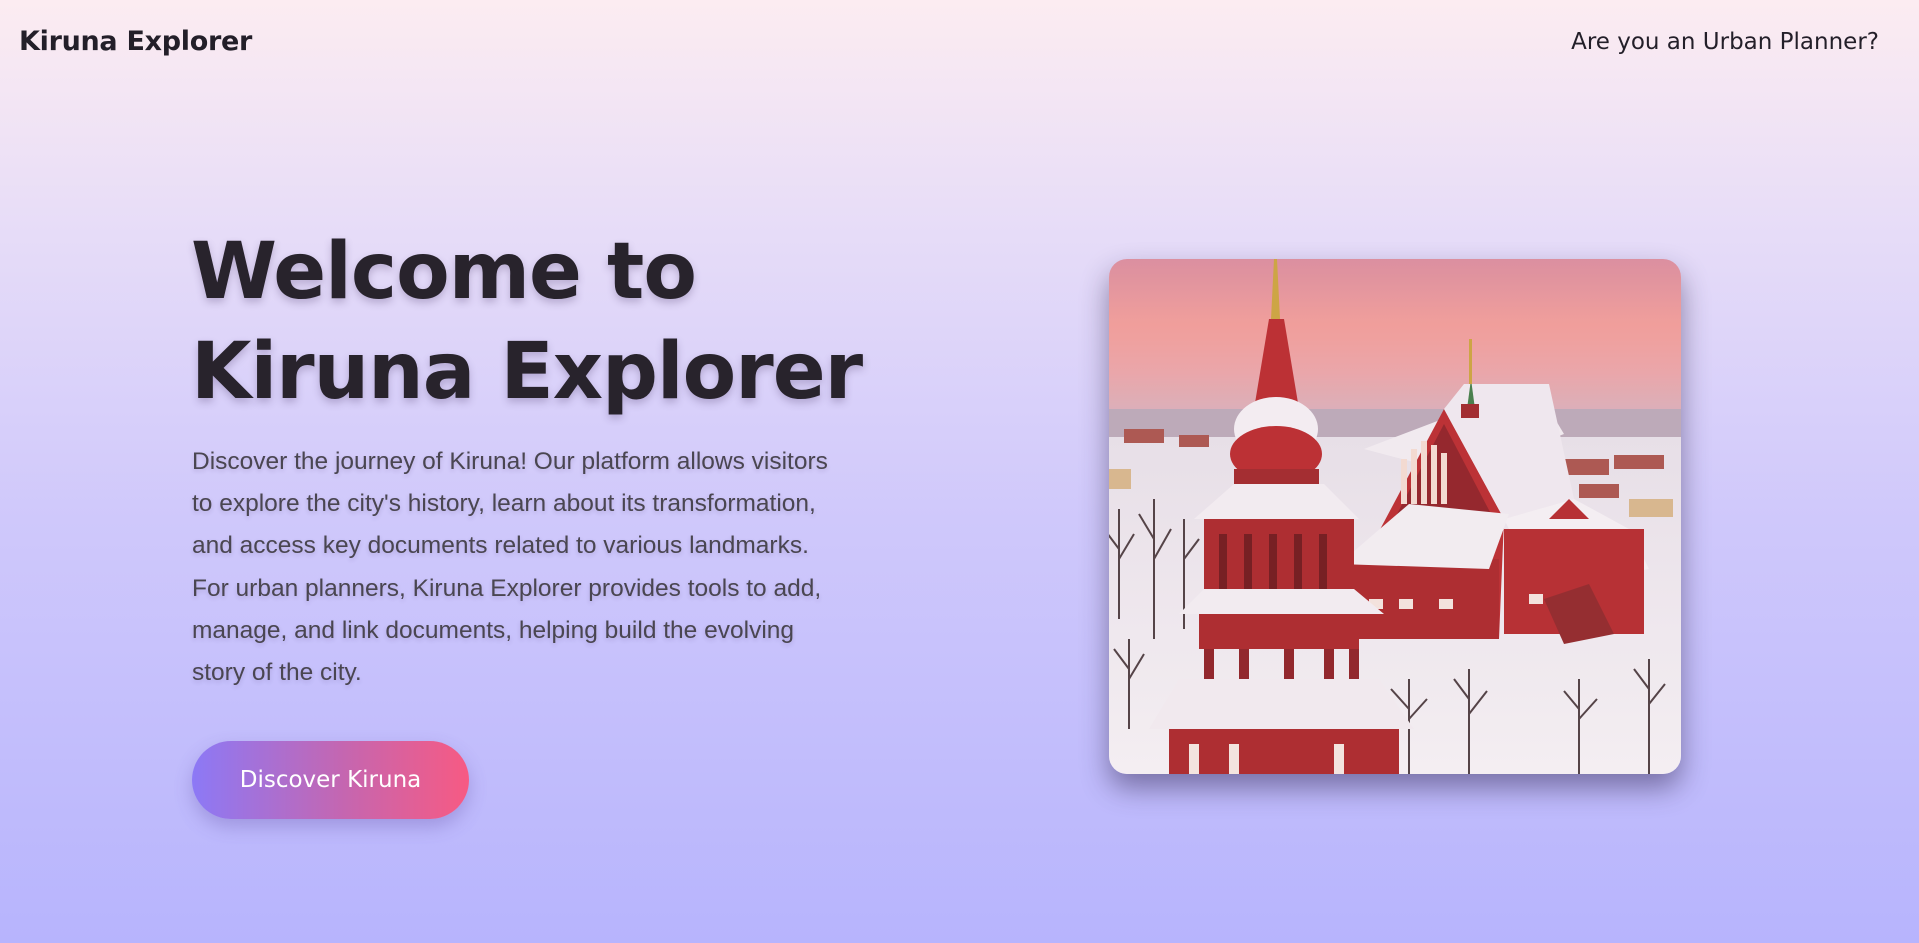 The height and width of the screenshot is (943, 1919). Describe the element at coordinates (551, 322) in the screenshot. I see `hero-title: Welcome to Kiruna Explorer` at that location.